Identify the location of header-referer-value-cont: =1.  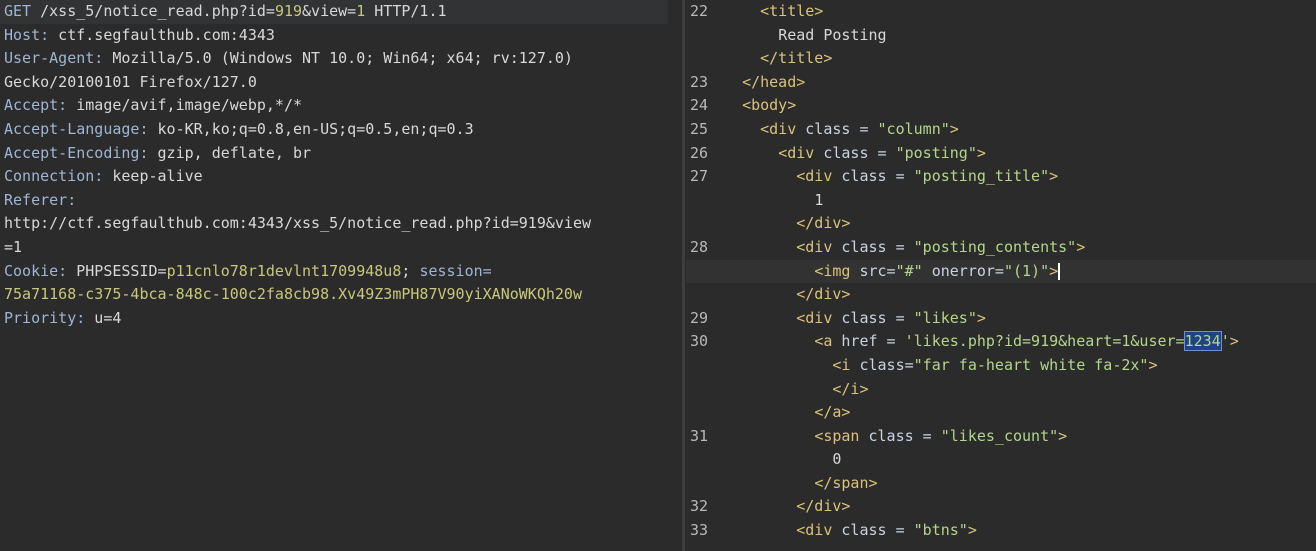
(340, 248).